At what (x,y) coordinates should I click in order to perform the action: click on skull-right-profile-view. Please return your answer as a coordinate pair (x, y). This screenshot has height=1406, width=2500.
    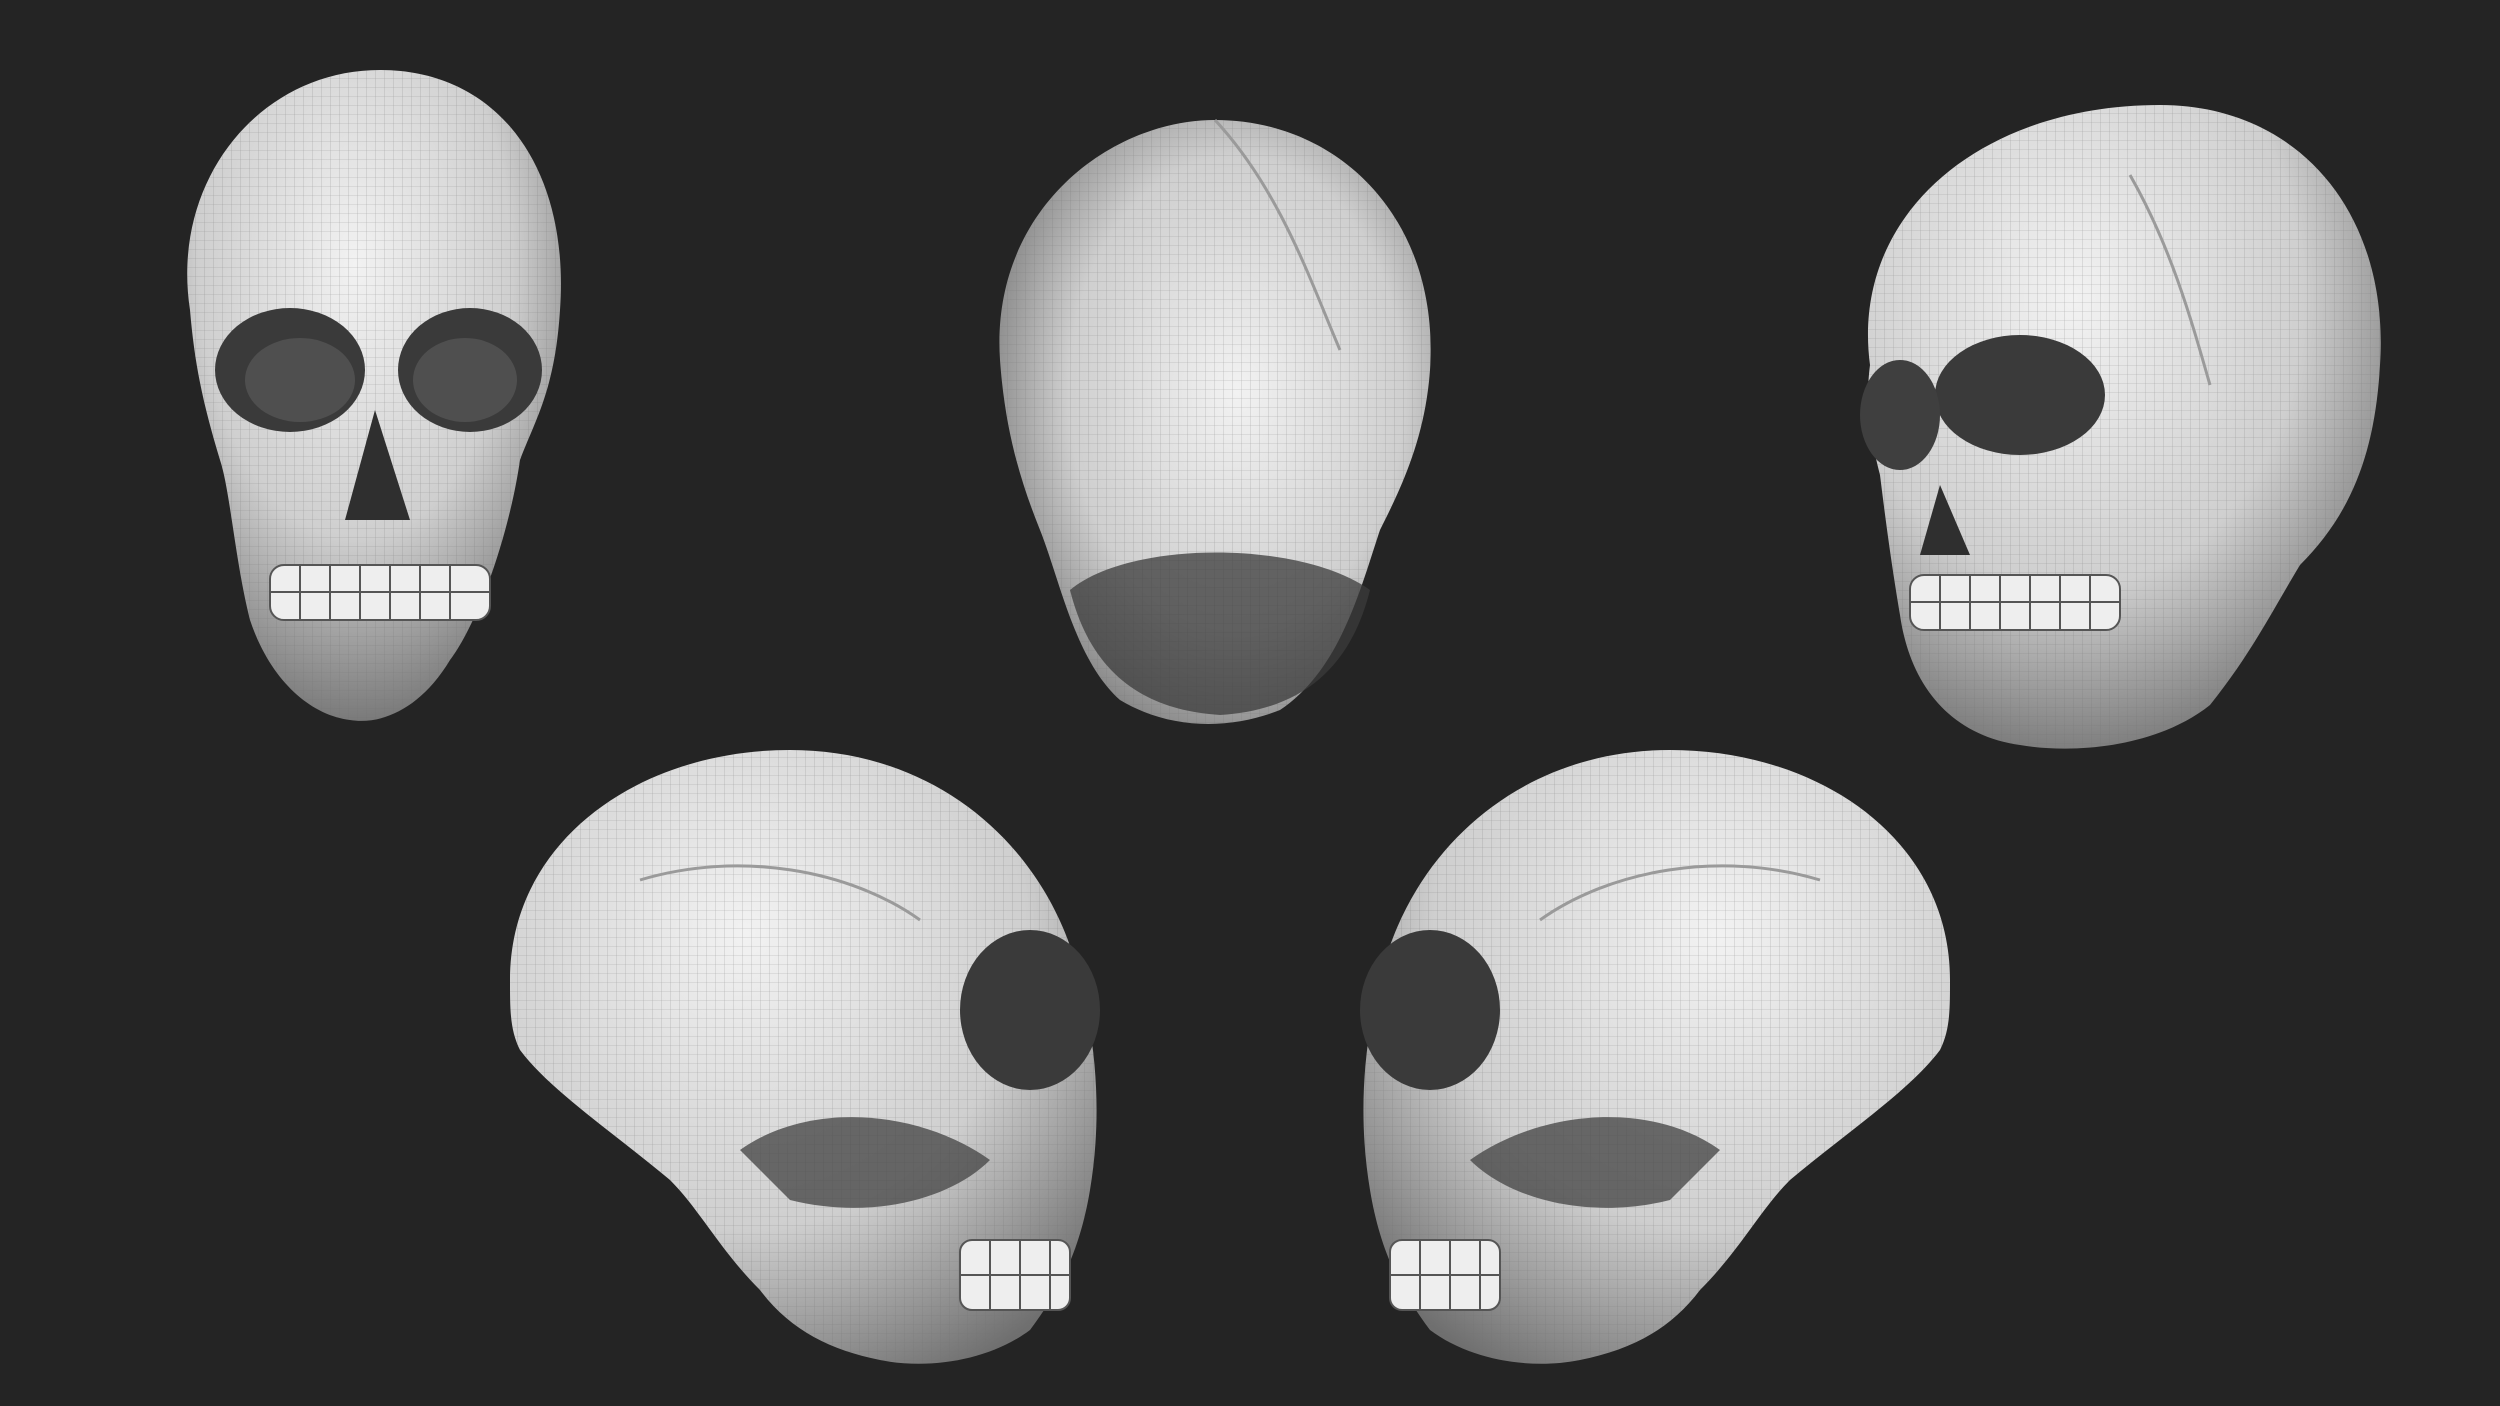
    Looking at the image, I should click on (1655, 1057).